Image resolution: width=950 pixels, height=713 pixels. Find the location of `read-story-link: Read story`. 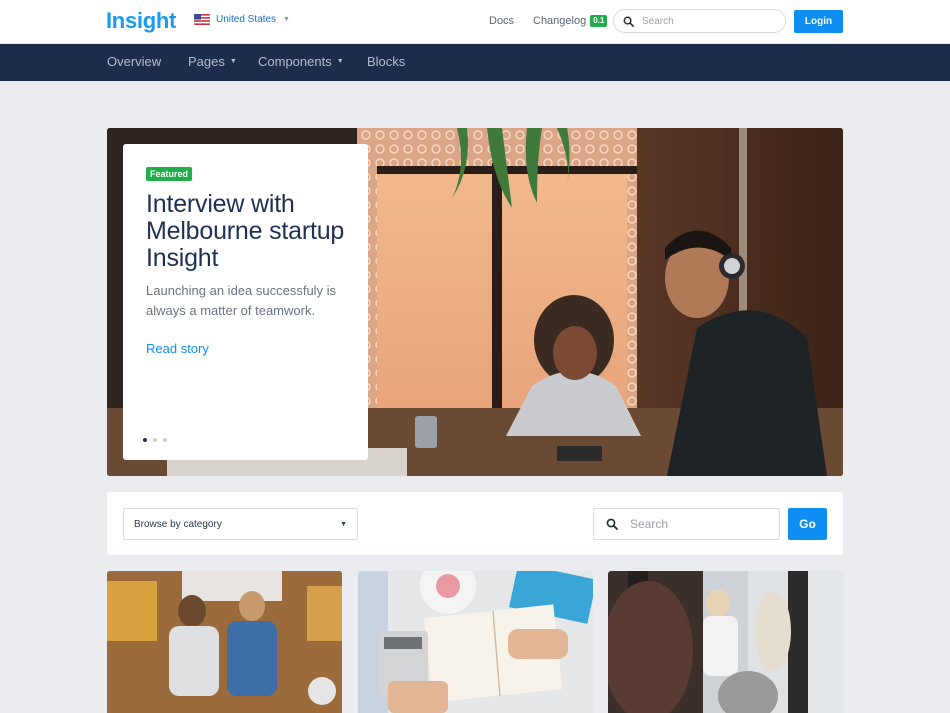

read-story-link: Read story is located at coordinates (245, 348).